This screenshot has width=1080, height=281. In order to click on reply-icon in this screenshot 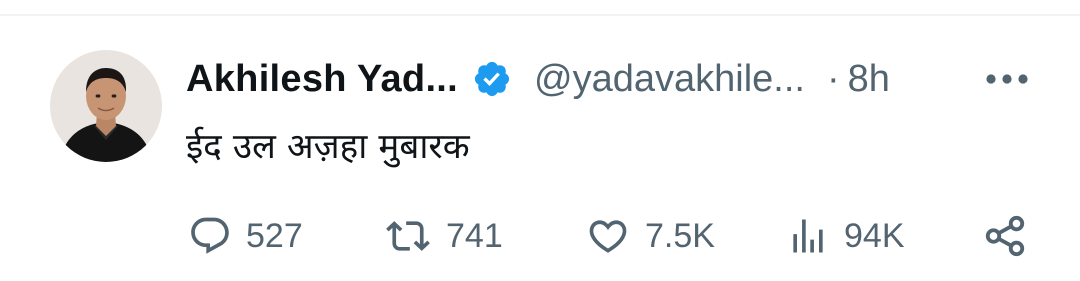, I will do `click(210, 236)`.